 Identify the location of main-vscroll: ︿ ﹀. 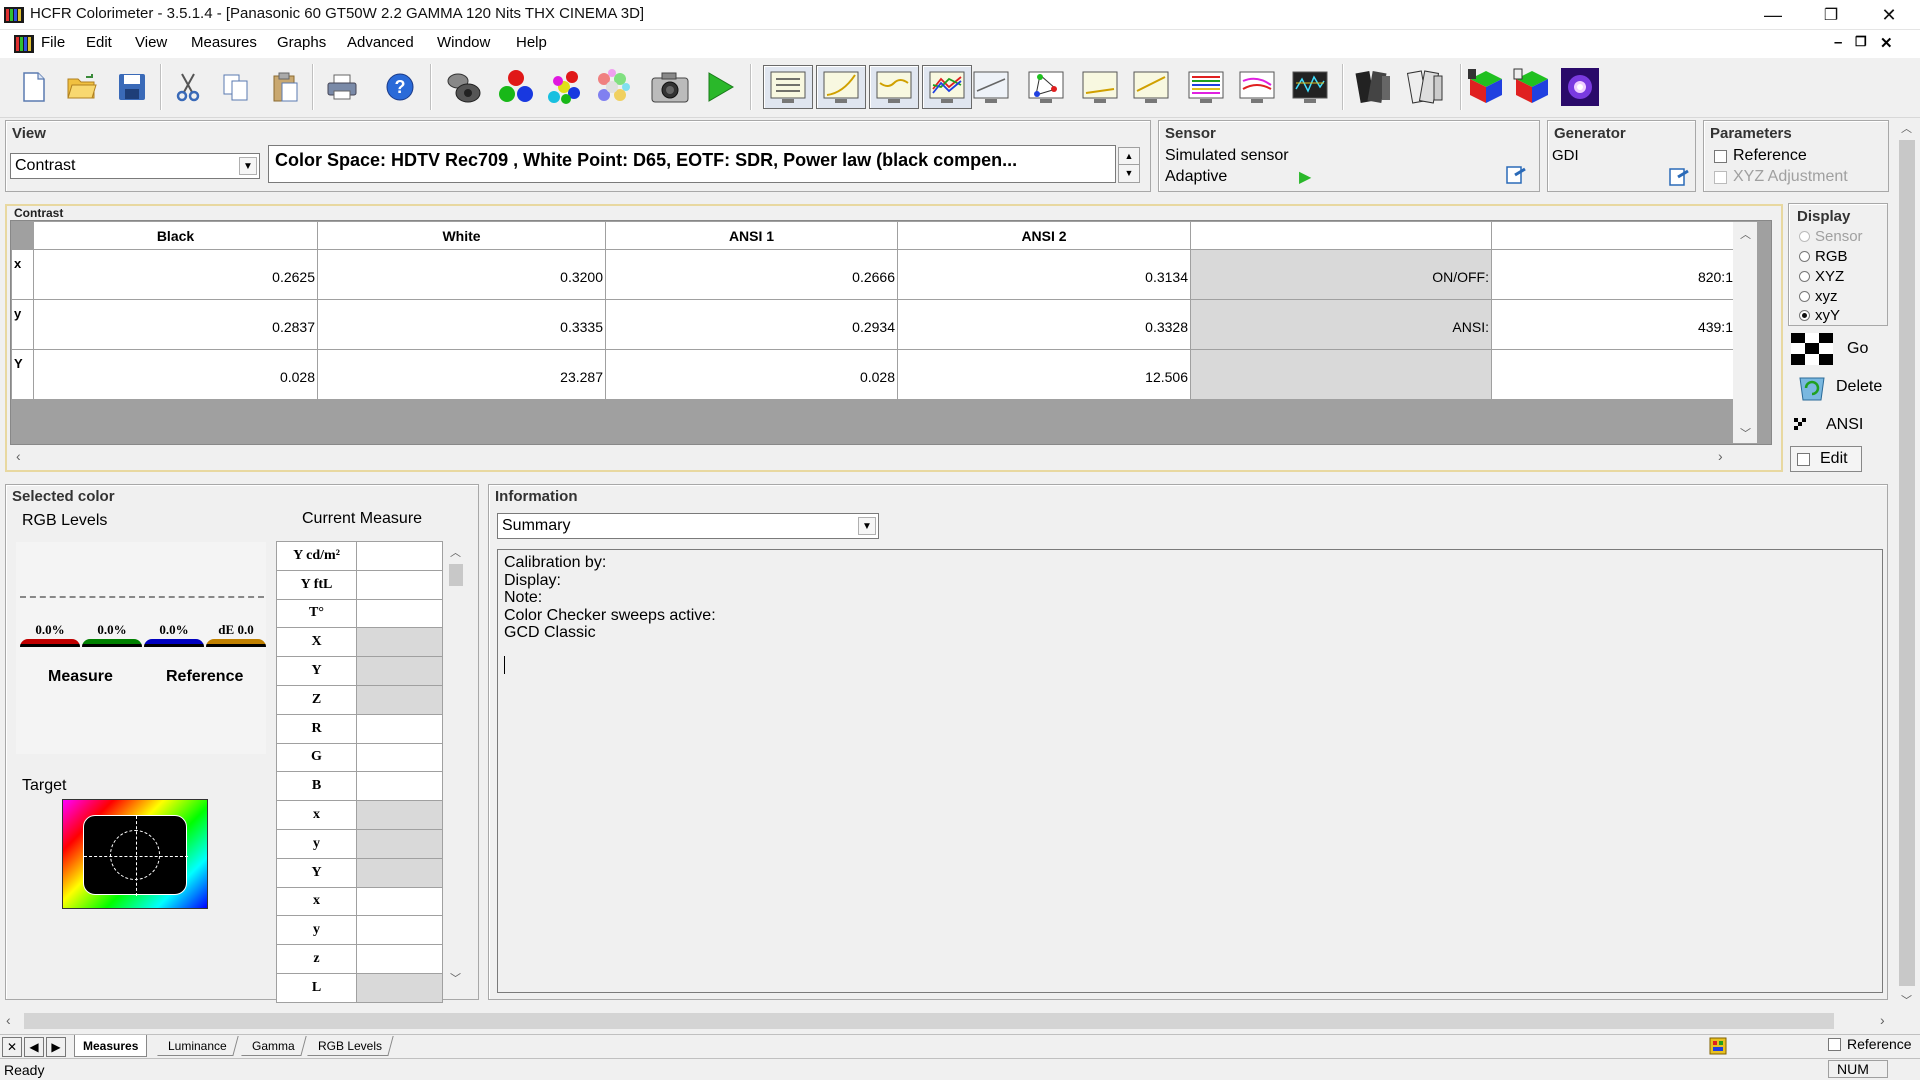
(1907, 564).